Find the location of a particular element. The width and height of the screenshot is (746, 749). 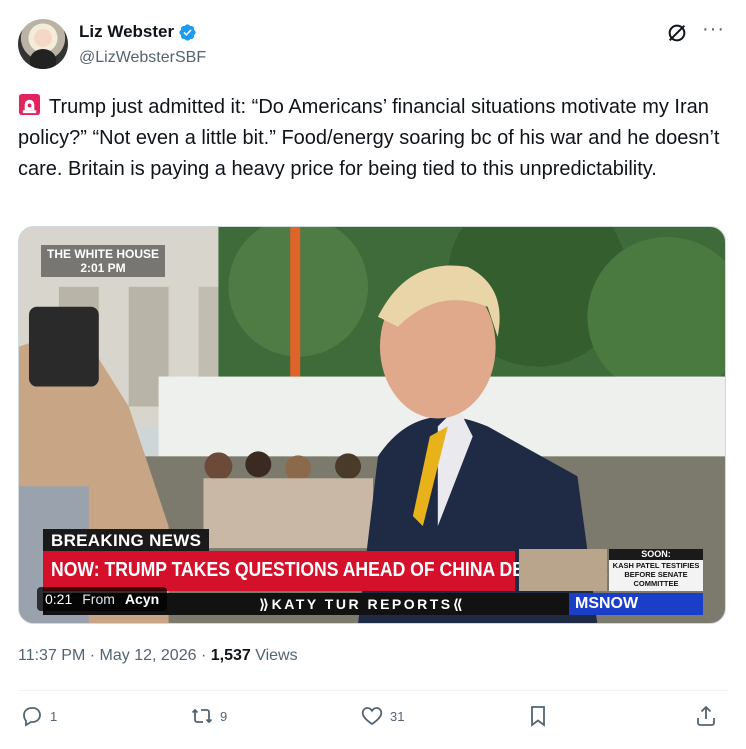

author-name-row: Liz Webster is located at coordinates (138, 32).